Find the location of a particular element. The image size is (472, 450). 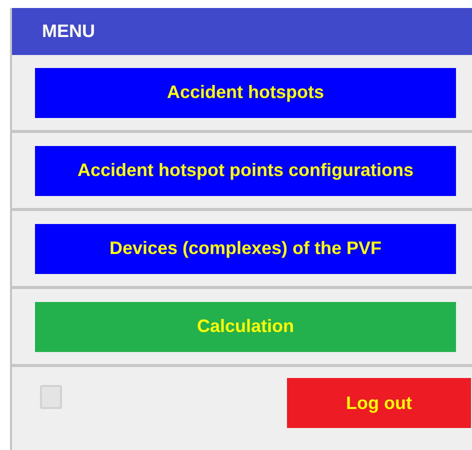

menu-button: Accident hotspot points configurations is located at coordinates (245, 171).